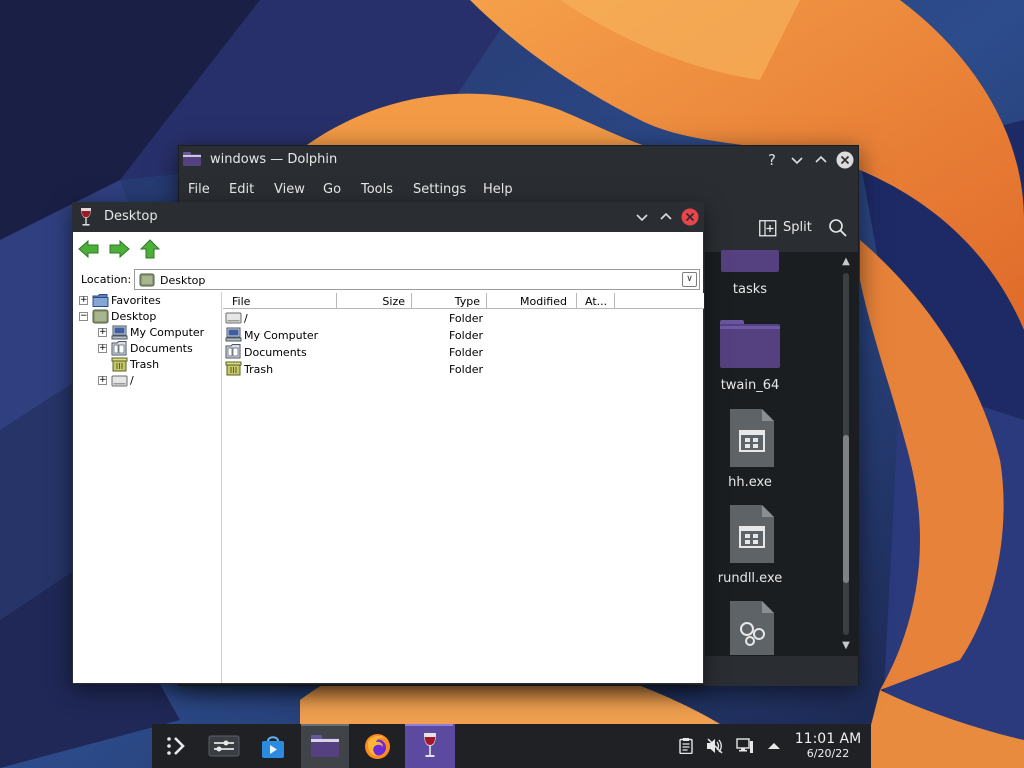 The width and height of the screenshot is (1024, 768). Describe the element at coordinates (374, 301) in the screenshot. I see `column-header-size: Size` at that location.